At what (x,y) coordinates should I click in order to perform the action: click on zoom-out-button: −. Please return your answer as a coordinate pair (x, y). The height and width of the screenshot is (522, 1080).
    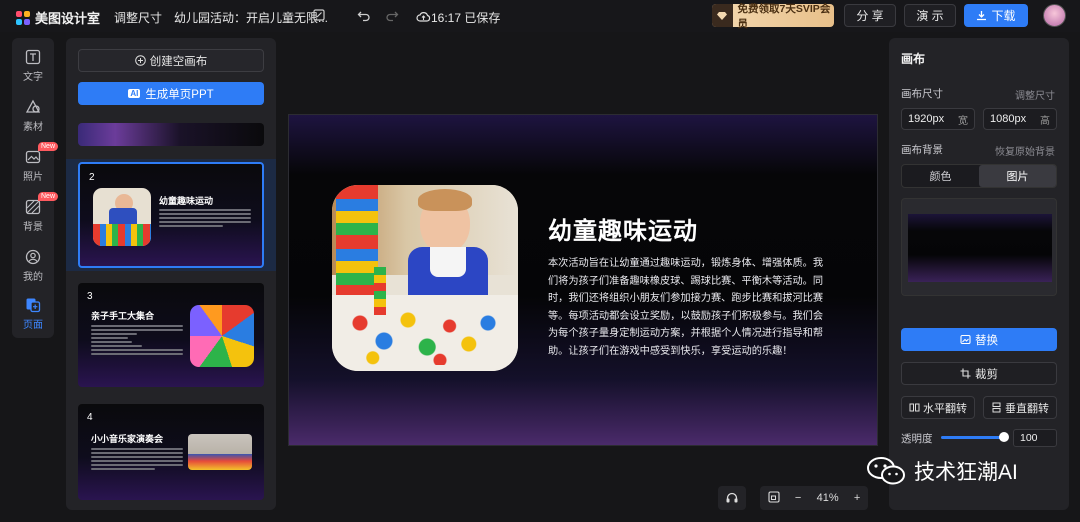
    Looking at the image, I should click on (798, 498).